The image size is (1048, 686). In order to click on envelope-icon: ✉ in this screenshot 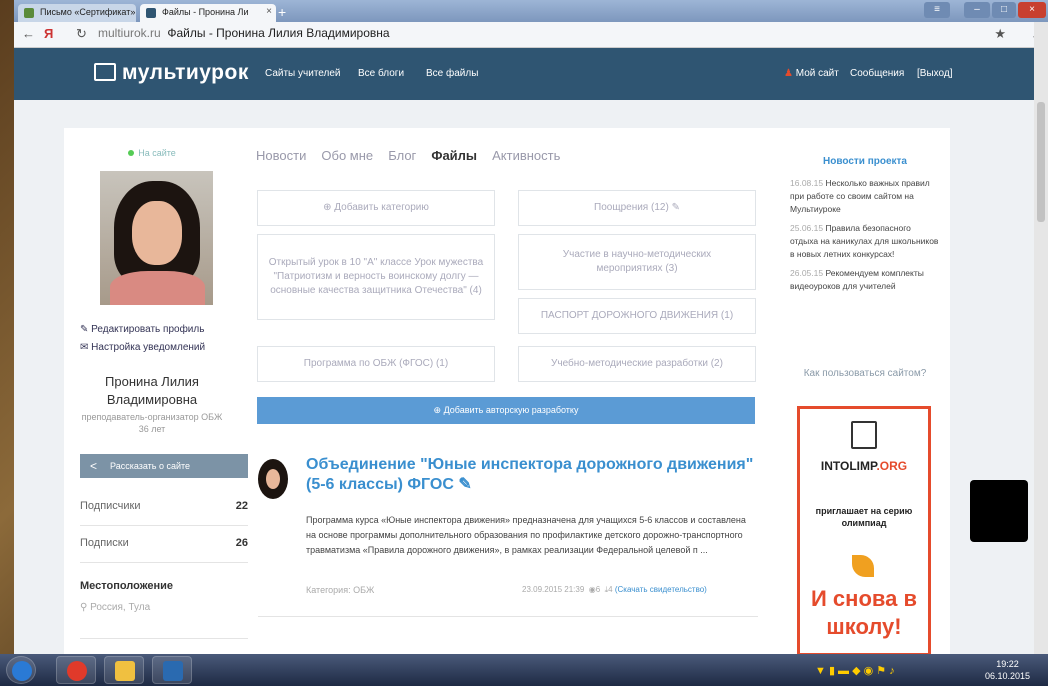, I will do `click(84, 347)`.